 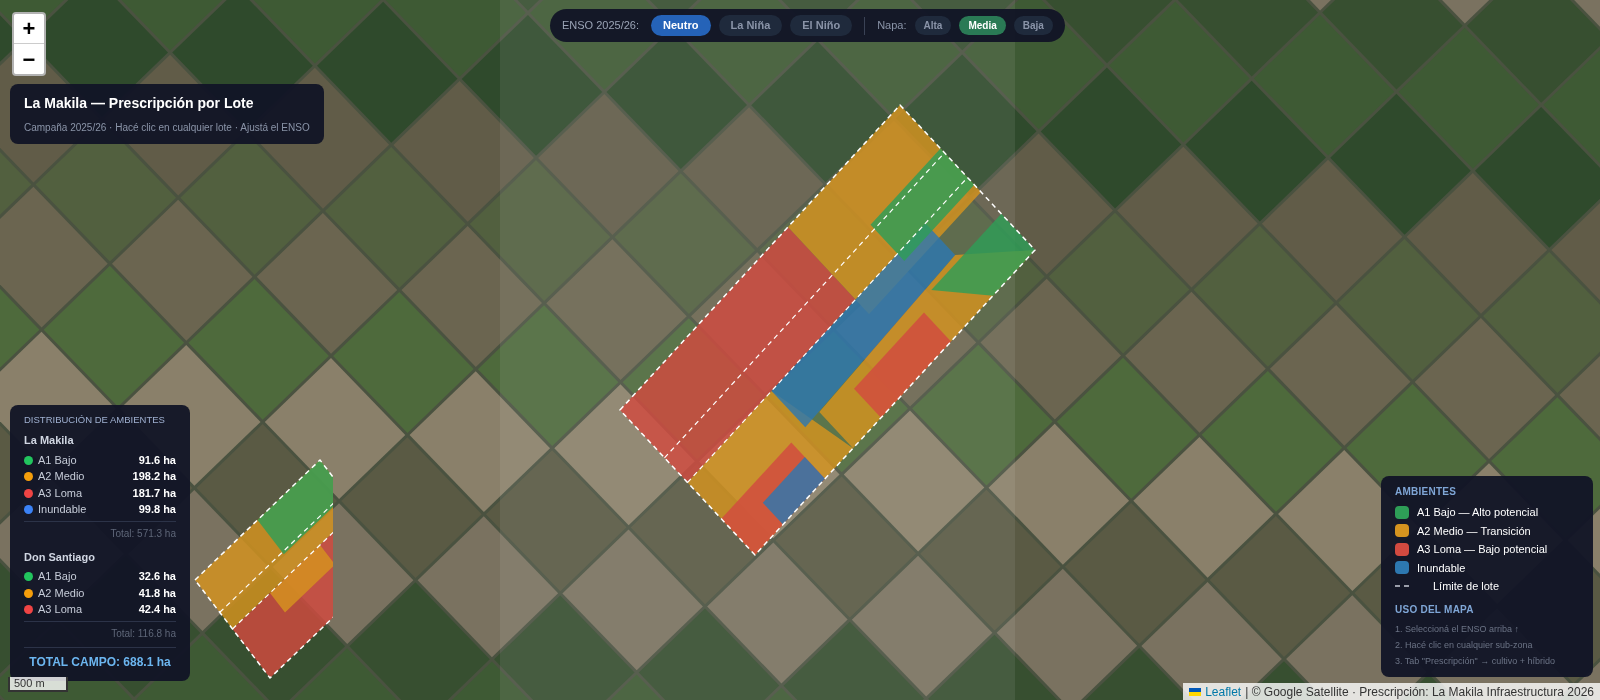 What do you see at coordinates (1441, 568) in the screenshot?
I see `legend-label: Inundable` at bounding box center [1441, 568].